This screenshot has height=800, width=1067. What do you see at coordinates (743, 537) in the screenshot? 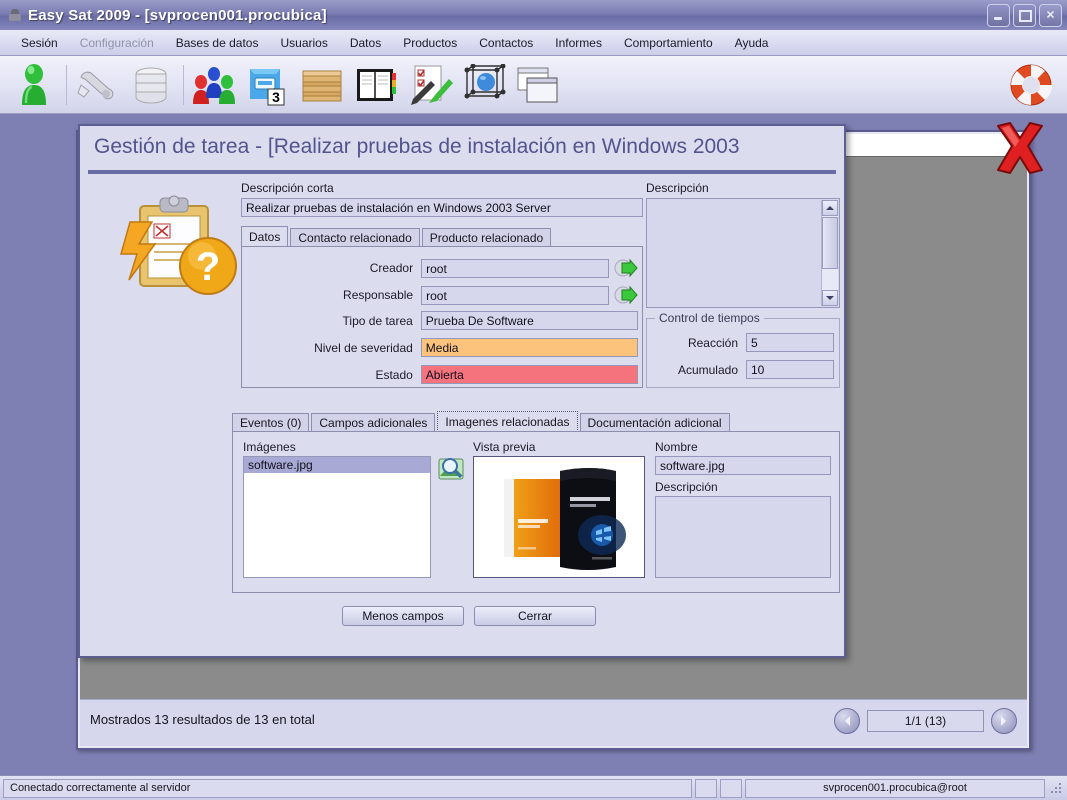
I see `image-description-textarea` at bounding box center [743, 537].